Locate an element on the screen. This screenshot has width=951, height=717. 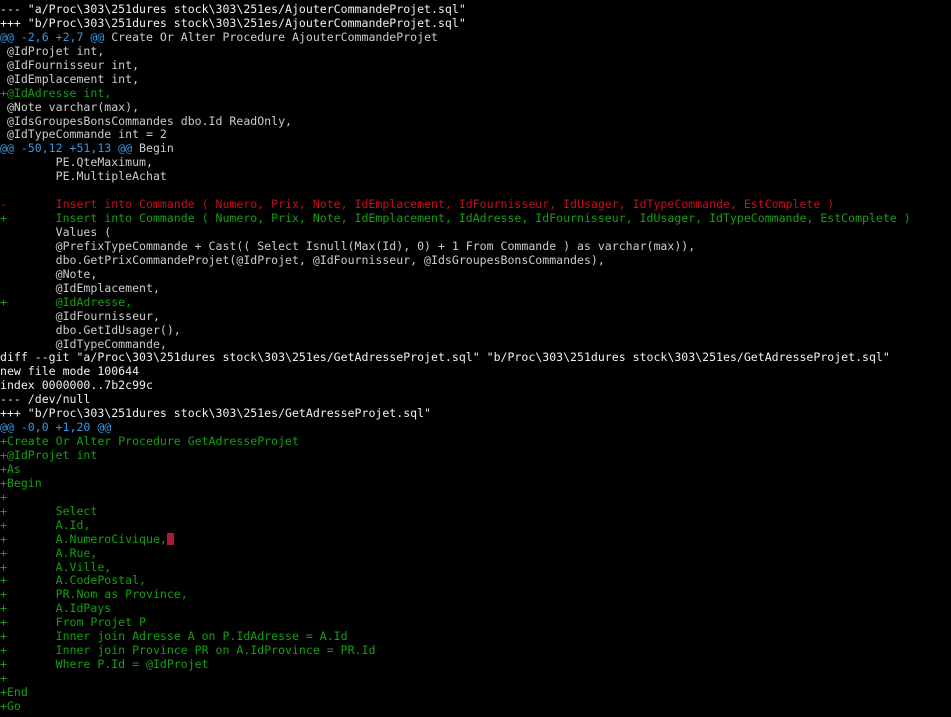
diff-text-segment: + @IdAdresse, is located at coordinates (66, 302).